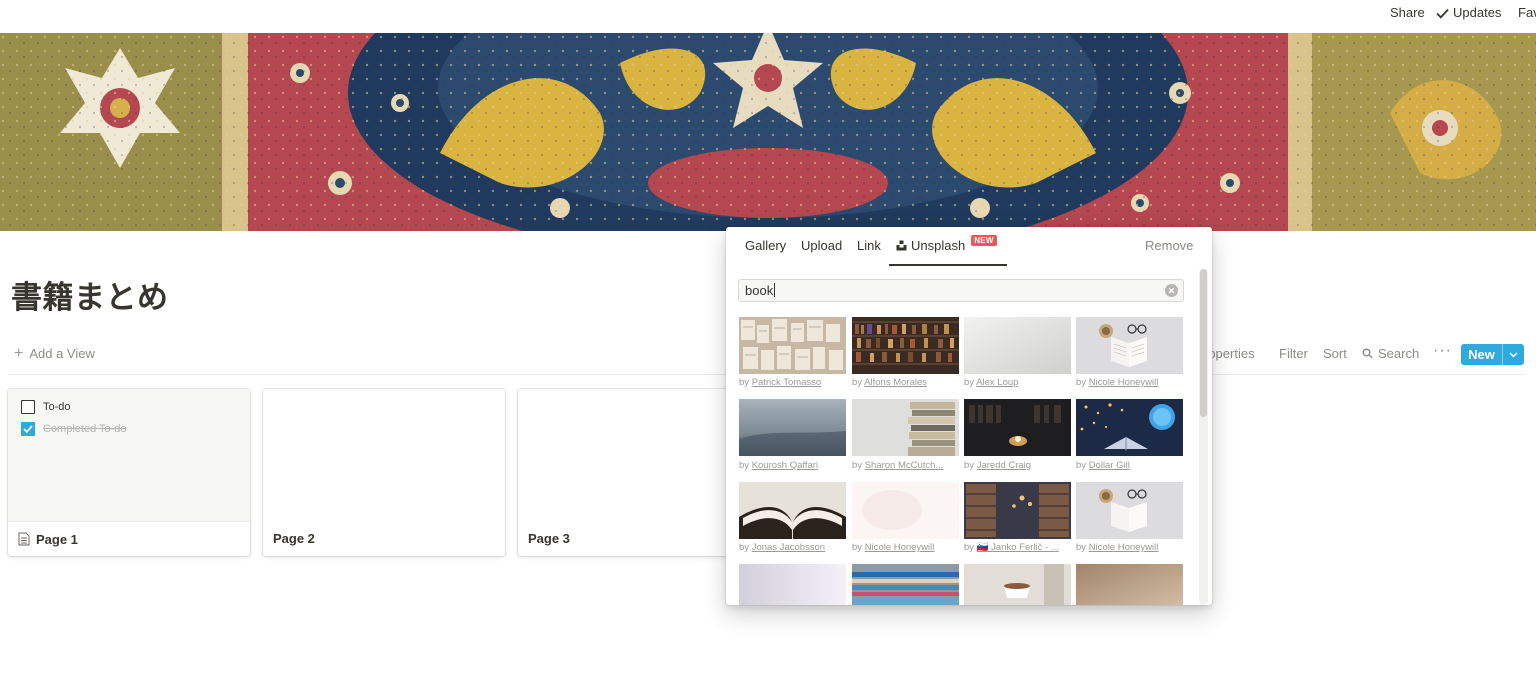 The image size is (1536, 698). I want to click on scrollbar-thumb, so click(1203, 343).